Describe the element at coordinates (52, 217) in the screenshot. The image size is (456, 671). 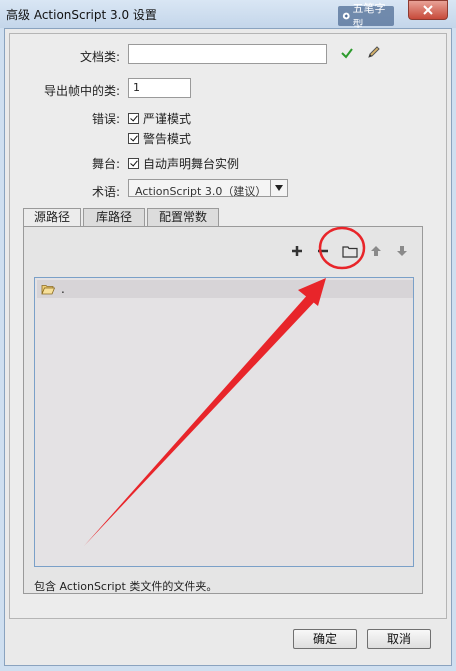
I see `tab-source-path: 源路径` at that location.